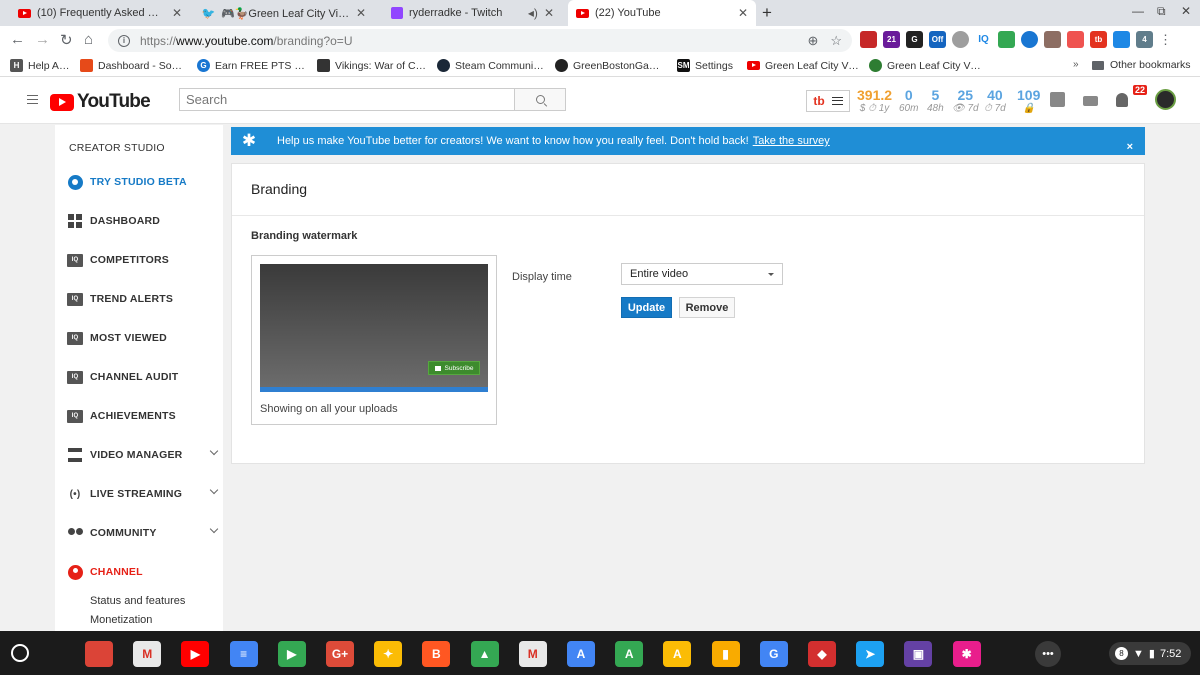 Image resolution: width=1200 pixels, height=675 pixels. I want to click on launcher-icon, so click(20, 653).